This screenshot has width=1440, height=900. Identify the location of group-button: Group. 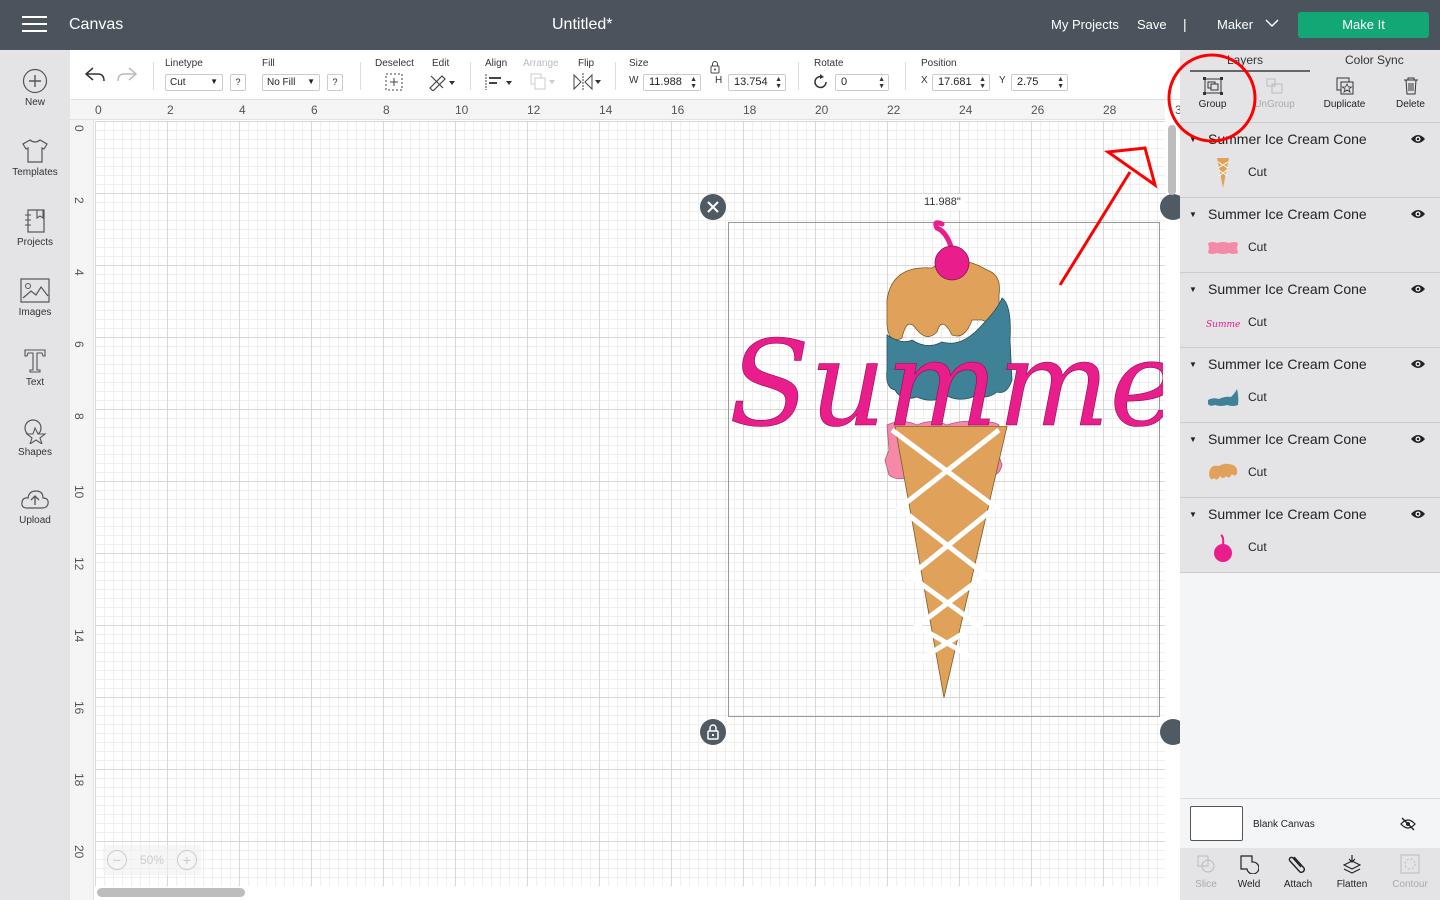
(1212, 97).